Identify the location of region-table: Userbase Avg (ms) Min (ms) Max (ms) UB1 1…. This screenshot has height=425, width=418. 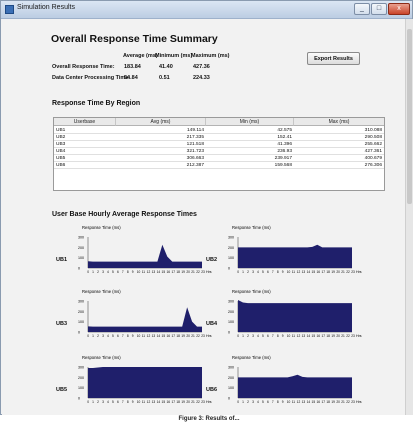
(219, 154).